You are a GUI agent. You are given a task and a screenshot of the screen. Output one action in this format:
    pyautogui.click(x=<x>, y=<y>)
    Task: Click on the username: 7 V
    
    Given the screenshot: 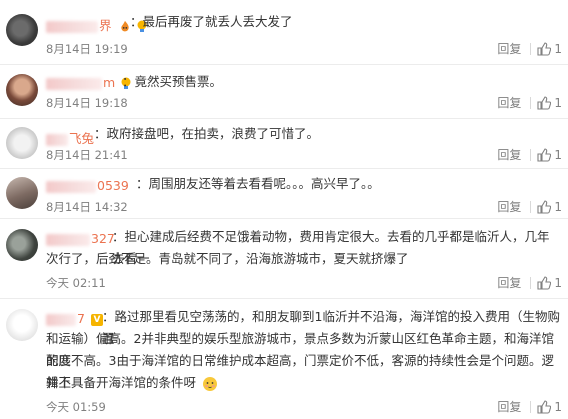 What is the action you would take?
    pyautogui.click(x=74, y=318)
    